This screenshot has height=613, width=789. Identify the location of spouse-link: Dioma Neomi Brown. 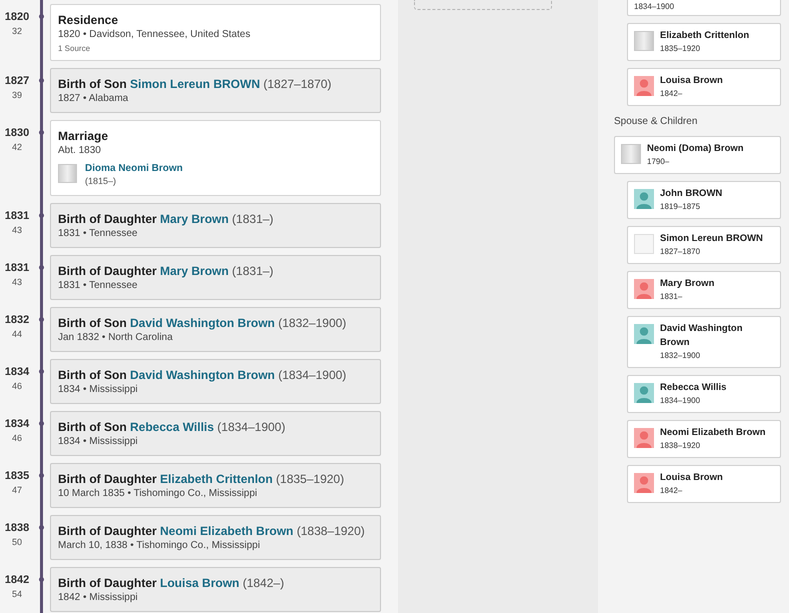
(134, 168).